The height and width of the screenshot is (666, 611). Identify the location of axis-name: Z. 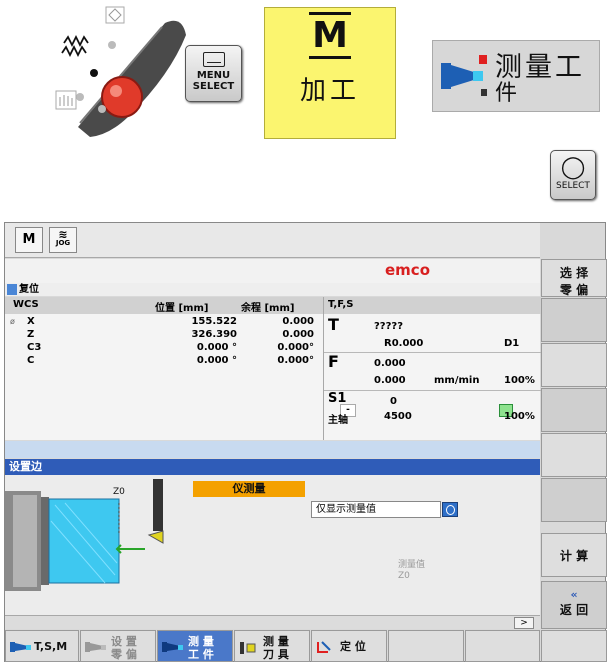
(31, 334).